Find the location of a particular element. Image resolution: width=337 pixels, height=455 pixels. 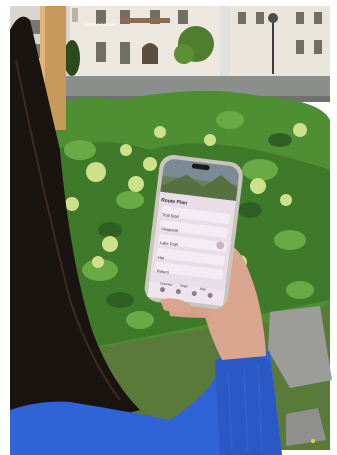

phone-tab: Map is located at coordinates (203, 289).